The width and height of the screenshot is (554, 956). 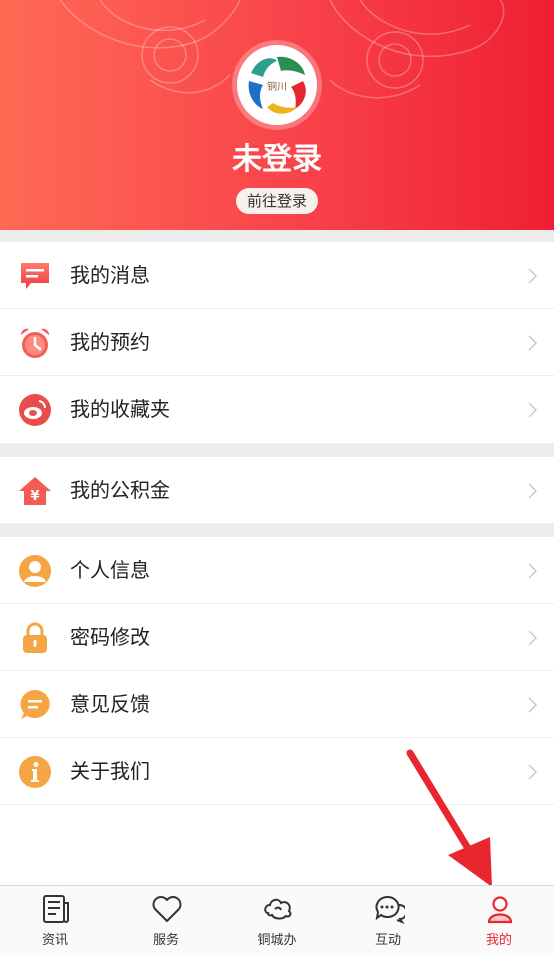 I want to click on chat-icon, so click(x=390, y=910).